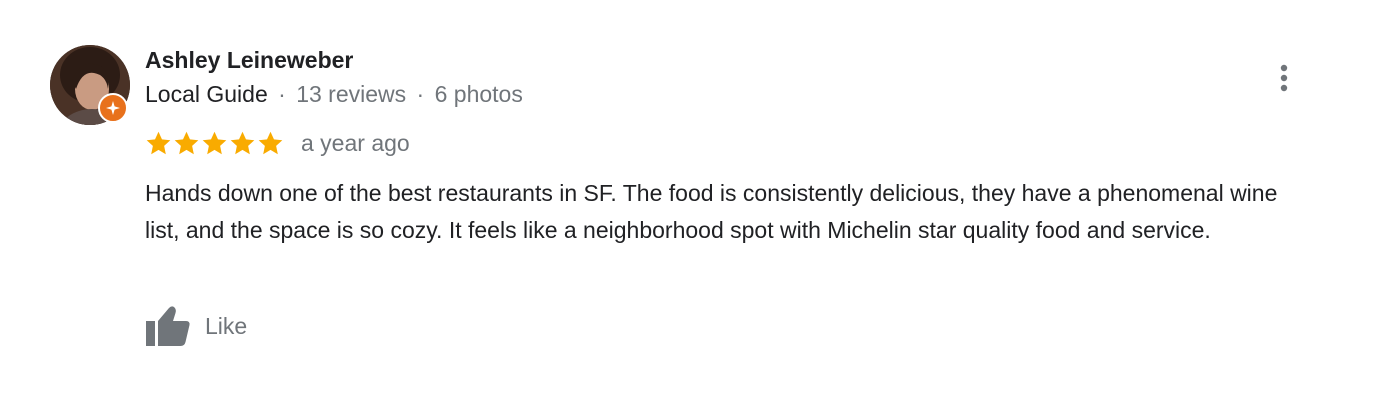 This screenshot has width=1376, height=400. What do you see at coordinates (90, 85) in the screenshot?
I see `author-avatar-wrap` at bounding box center [90, 85].